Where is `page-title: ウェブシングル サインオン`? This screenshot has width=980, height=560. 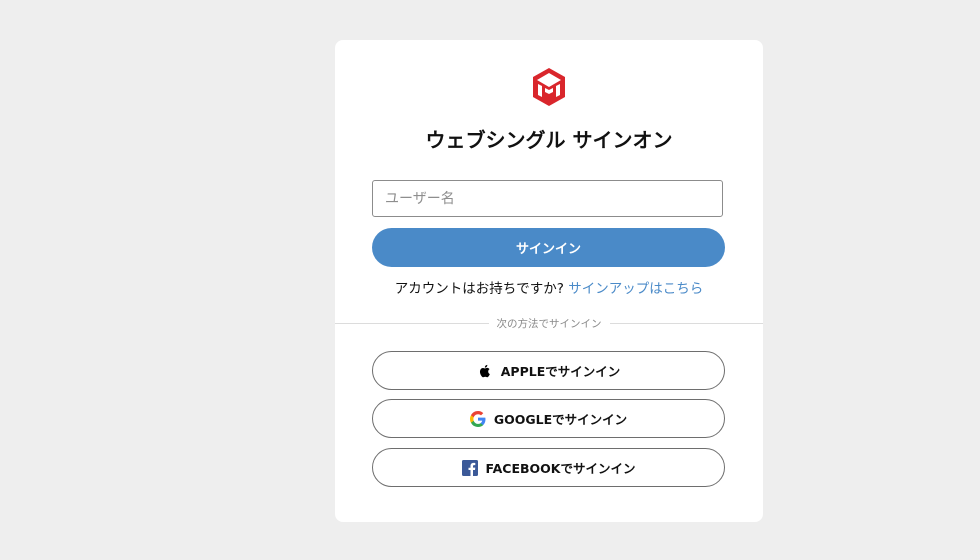 page-title: ウェブシングル サインオン is located at coordinates (549, 140).